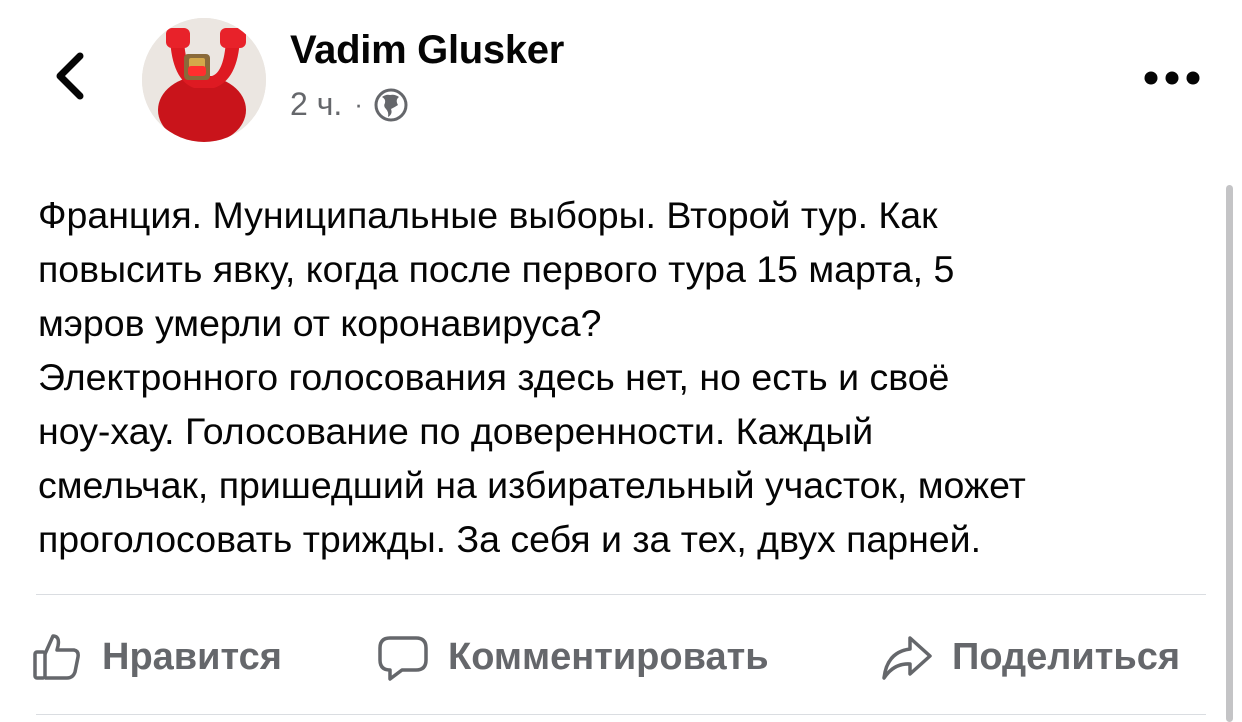 The width and height of the screenshot is (1242, 722). I want to click on more-horizontal-icon, so click(1172, 80).